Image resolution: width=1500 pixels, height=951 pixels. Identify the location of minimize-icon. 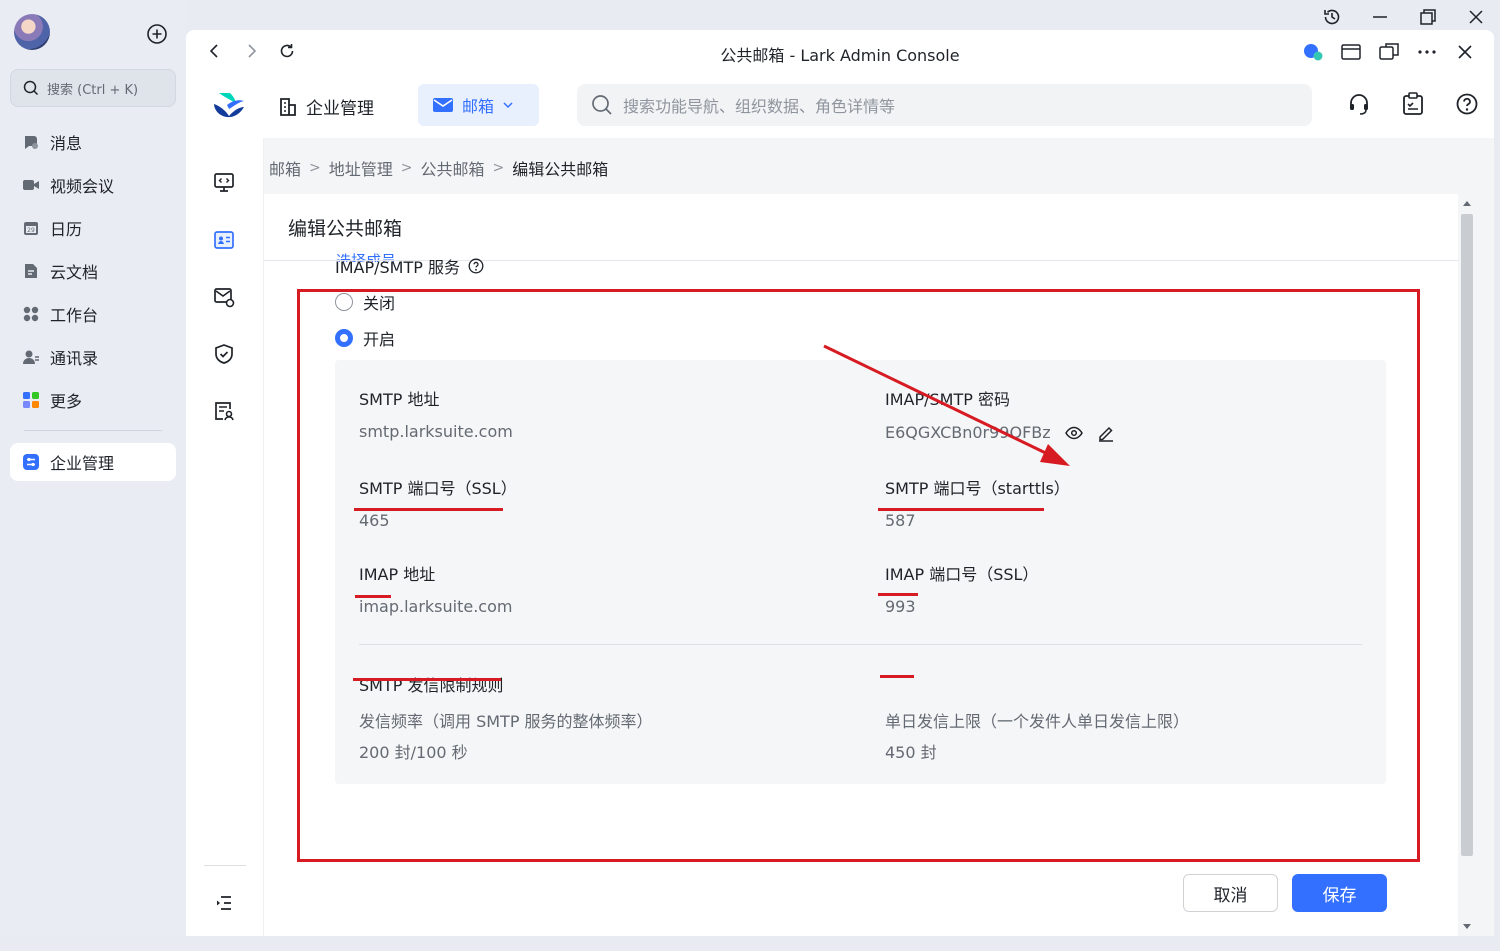
(1380, 17).